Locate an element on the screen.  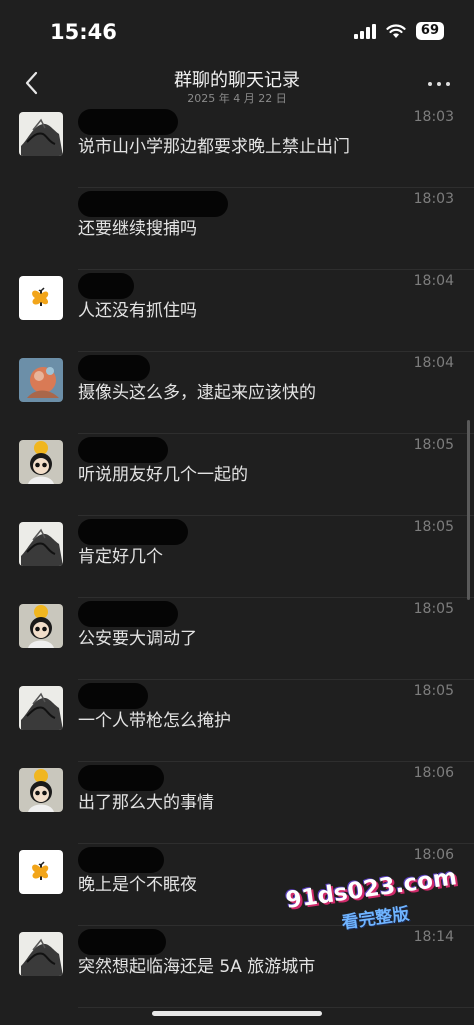
message-text: 说市山小学那边都要求晚上禁止出门 is located at coordinates (214, 147).